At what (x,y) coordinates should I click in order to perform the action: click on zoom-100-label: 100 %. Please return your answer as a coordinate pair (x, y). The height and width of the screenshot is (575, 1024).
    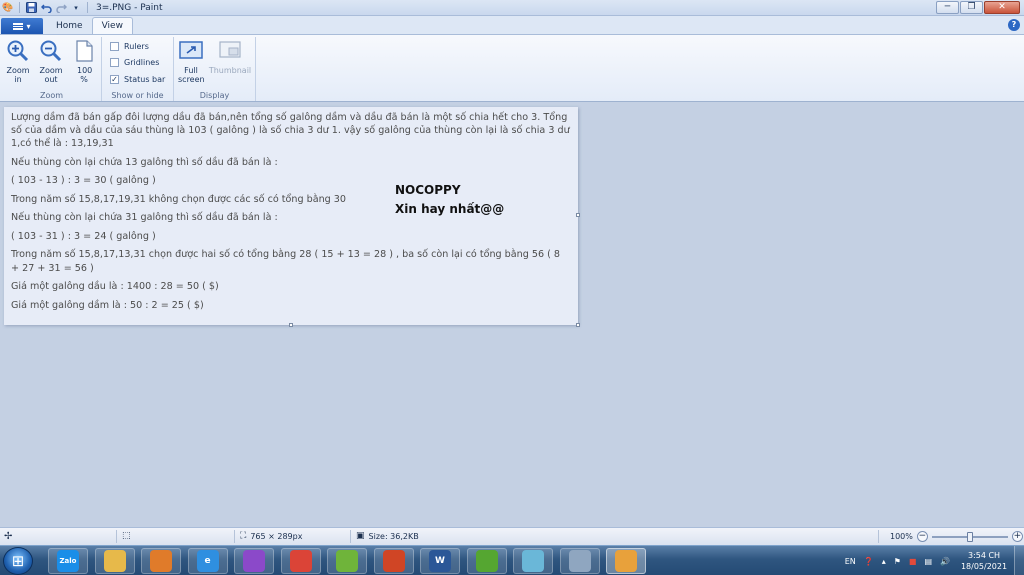
    Looking at the image, I should click on (85, 75).